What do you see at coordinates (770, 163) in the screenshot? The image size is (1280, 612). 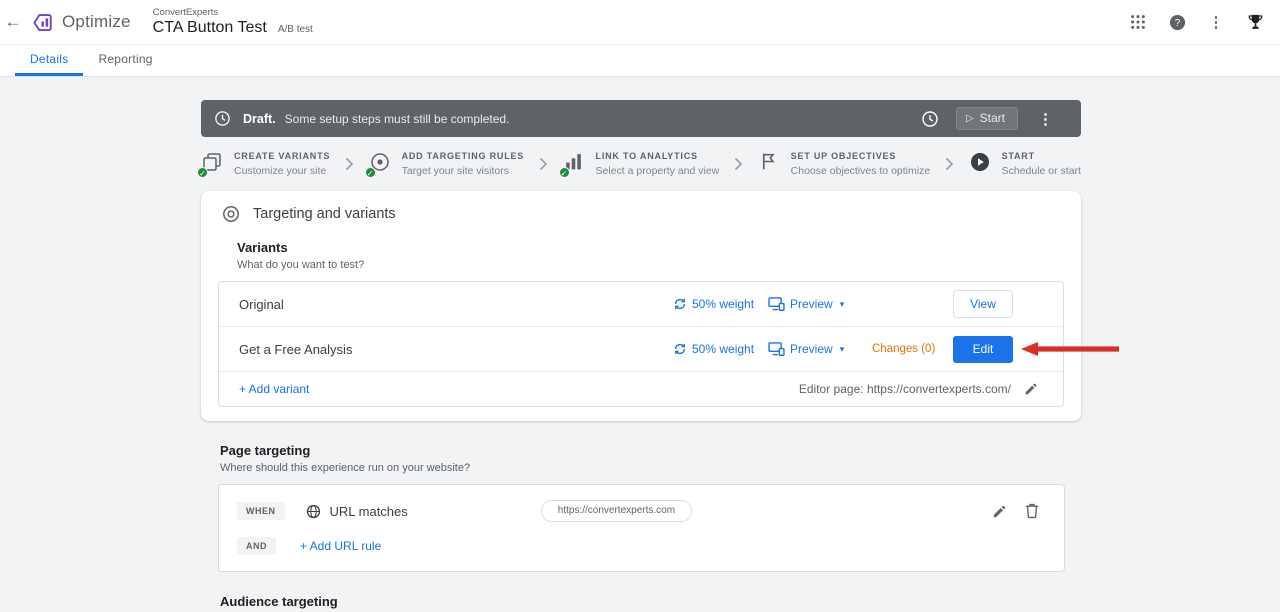 I see `flag-icon` at bounding box center [770, 163].